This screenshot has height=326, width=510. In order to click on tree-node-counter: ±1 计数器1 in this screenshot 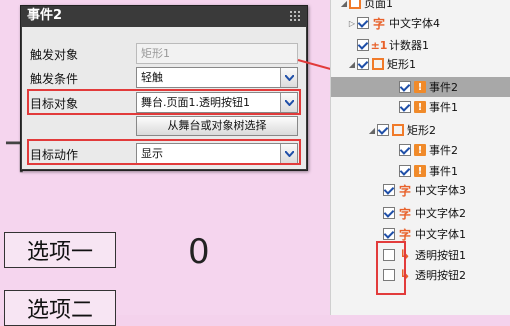, I will do `click(393, 45)`.